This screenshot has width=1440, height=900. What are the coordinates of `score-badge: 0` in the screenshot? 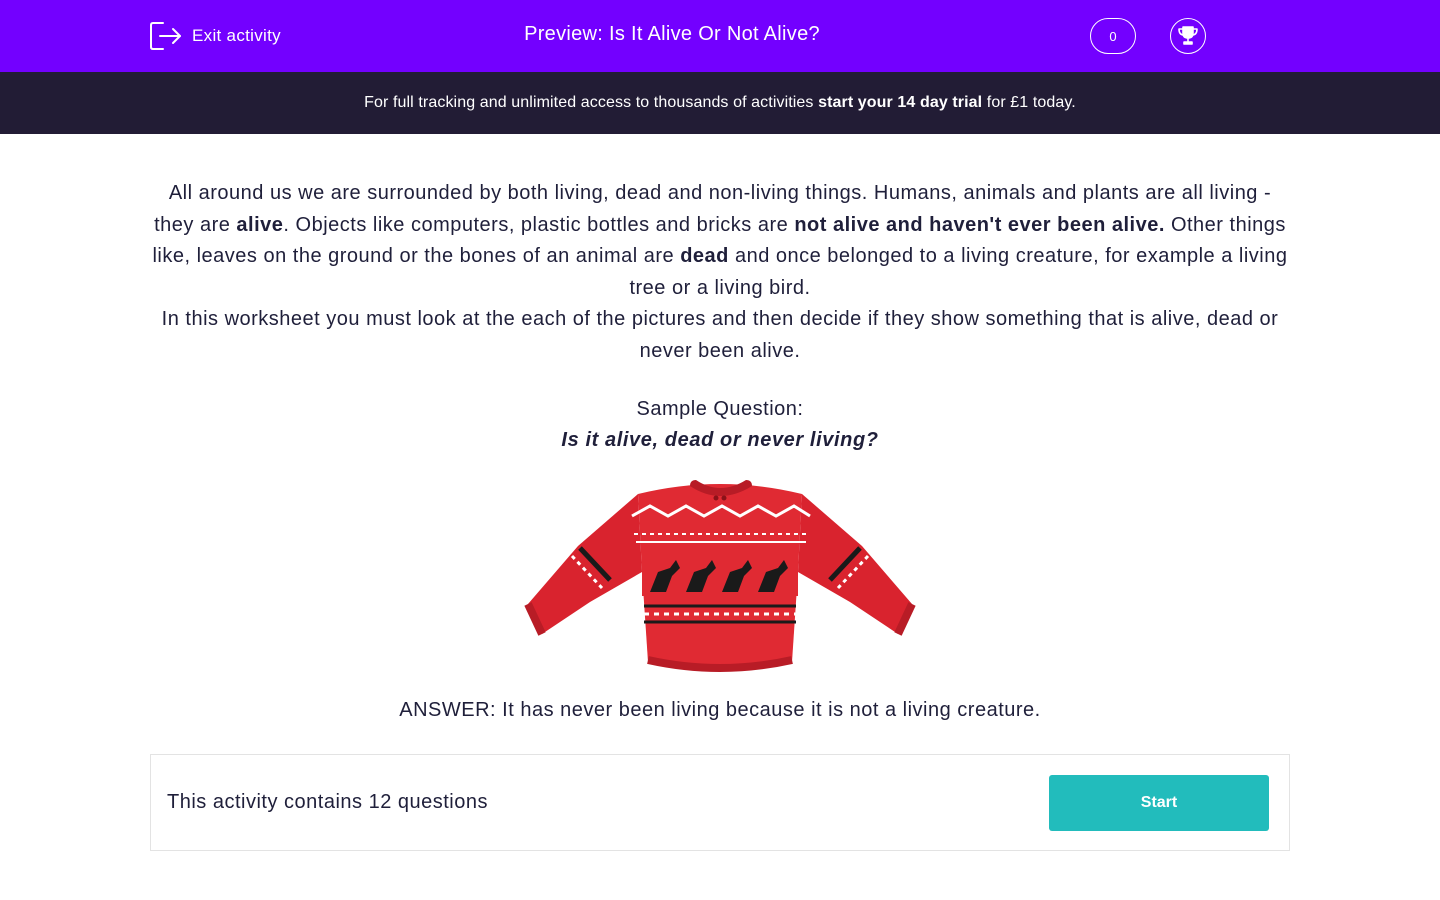 It's located at (1113, 36).